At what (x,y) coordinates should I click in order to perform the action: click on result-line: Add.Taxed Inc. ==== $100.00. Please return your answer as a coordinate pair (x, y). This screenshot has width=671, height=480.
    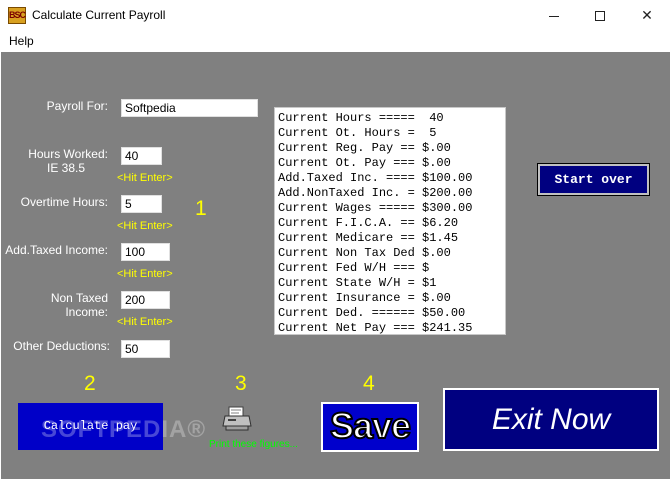
    Looking at the image, I should click on (375, 178).